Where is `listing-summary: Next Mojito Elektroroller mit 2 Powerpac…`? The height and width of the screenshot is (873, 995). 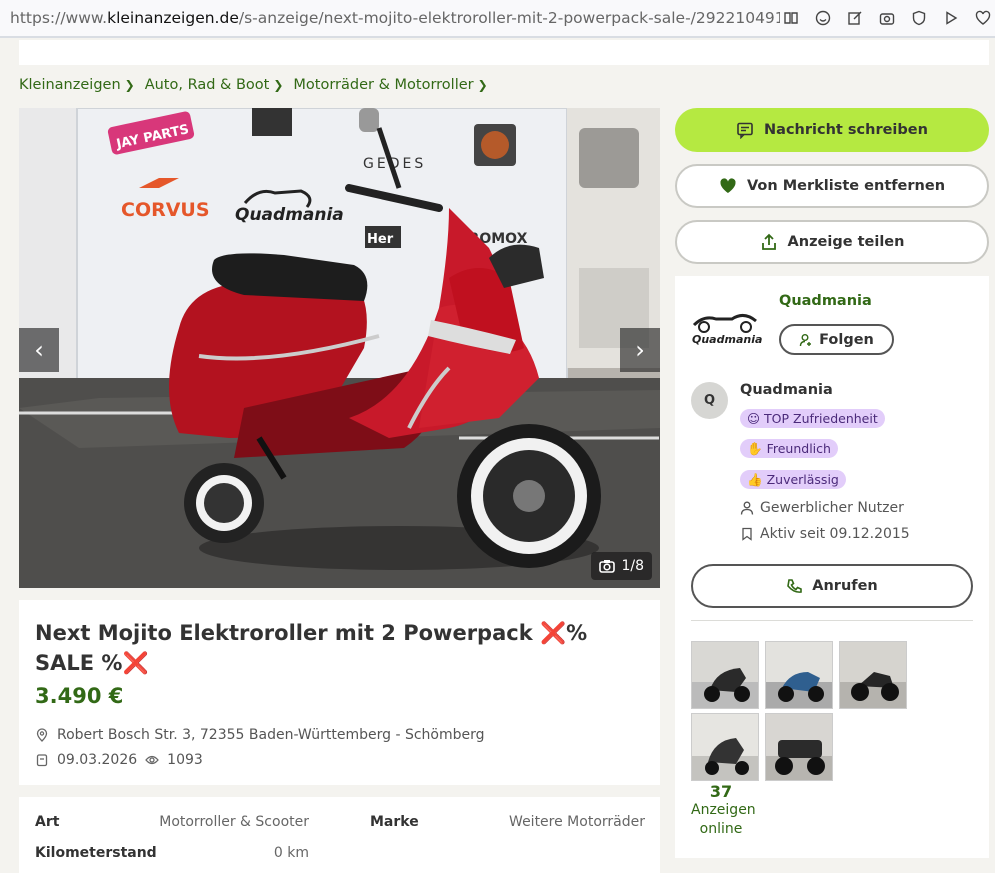 listing-summary: Next Mojito Elektroroller mit 2 Powerpac… is located at coordinates (339, 692).